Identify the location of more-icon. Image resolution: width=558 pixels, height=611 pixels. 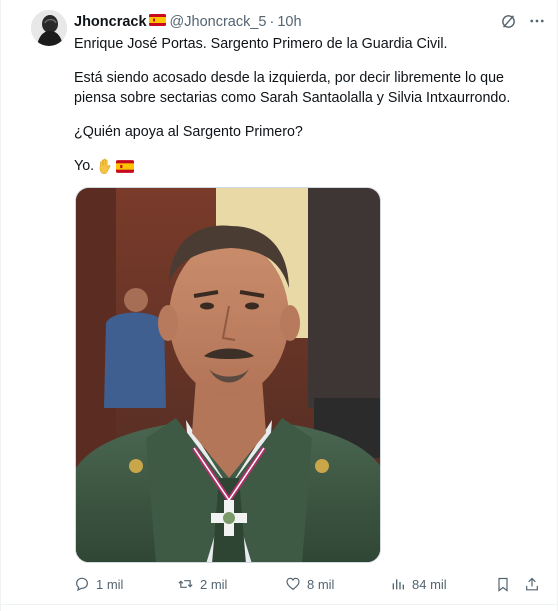
(537, 21).